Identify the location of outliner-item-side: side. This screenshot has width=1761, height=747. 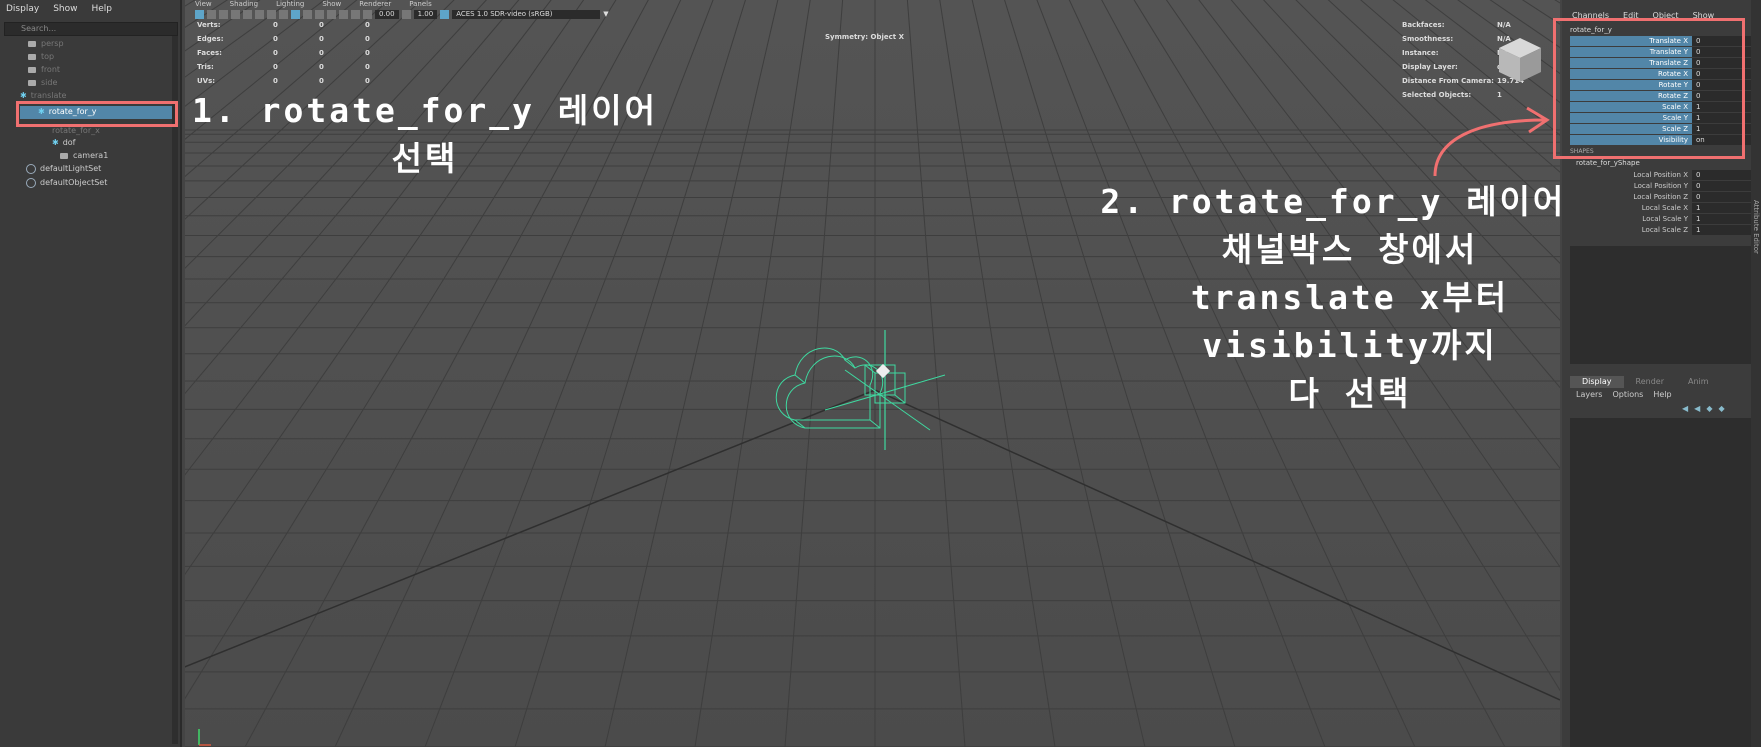
(42, 83).